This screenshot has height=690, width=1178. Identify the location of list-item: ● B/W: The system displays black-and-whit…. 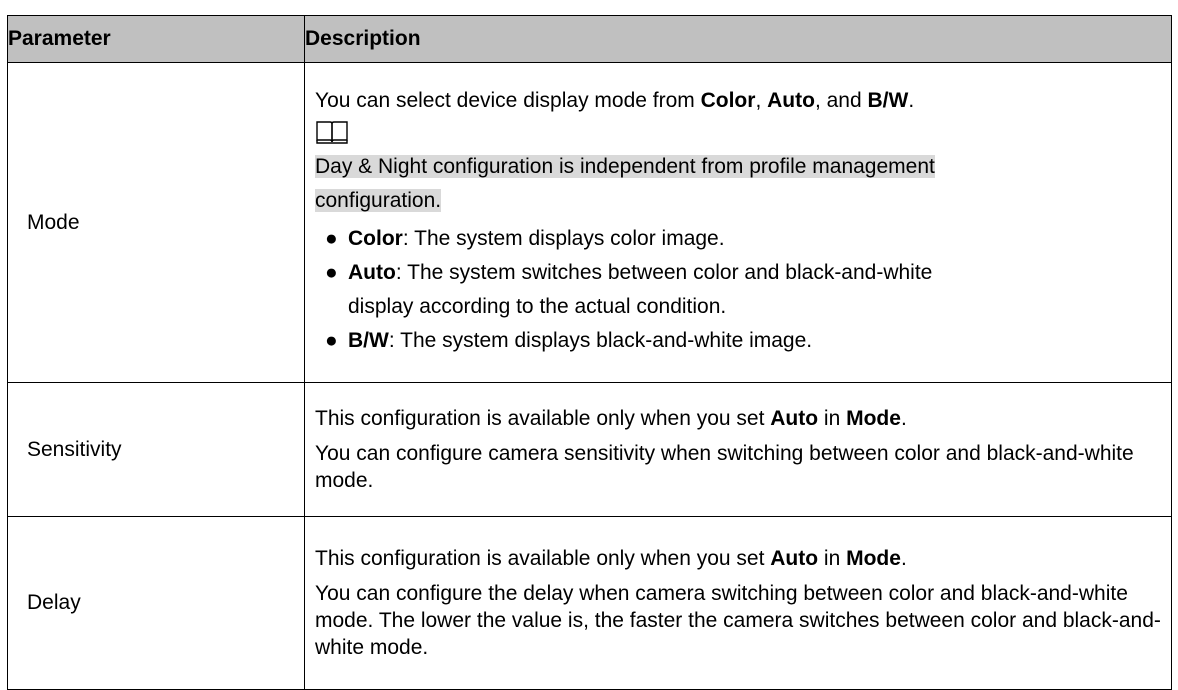
(738, 341).